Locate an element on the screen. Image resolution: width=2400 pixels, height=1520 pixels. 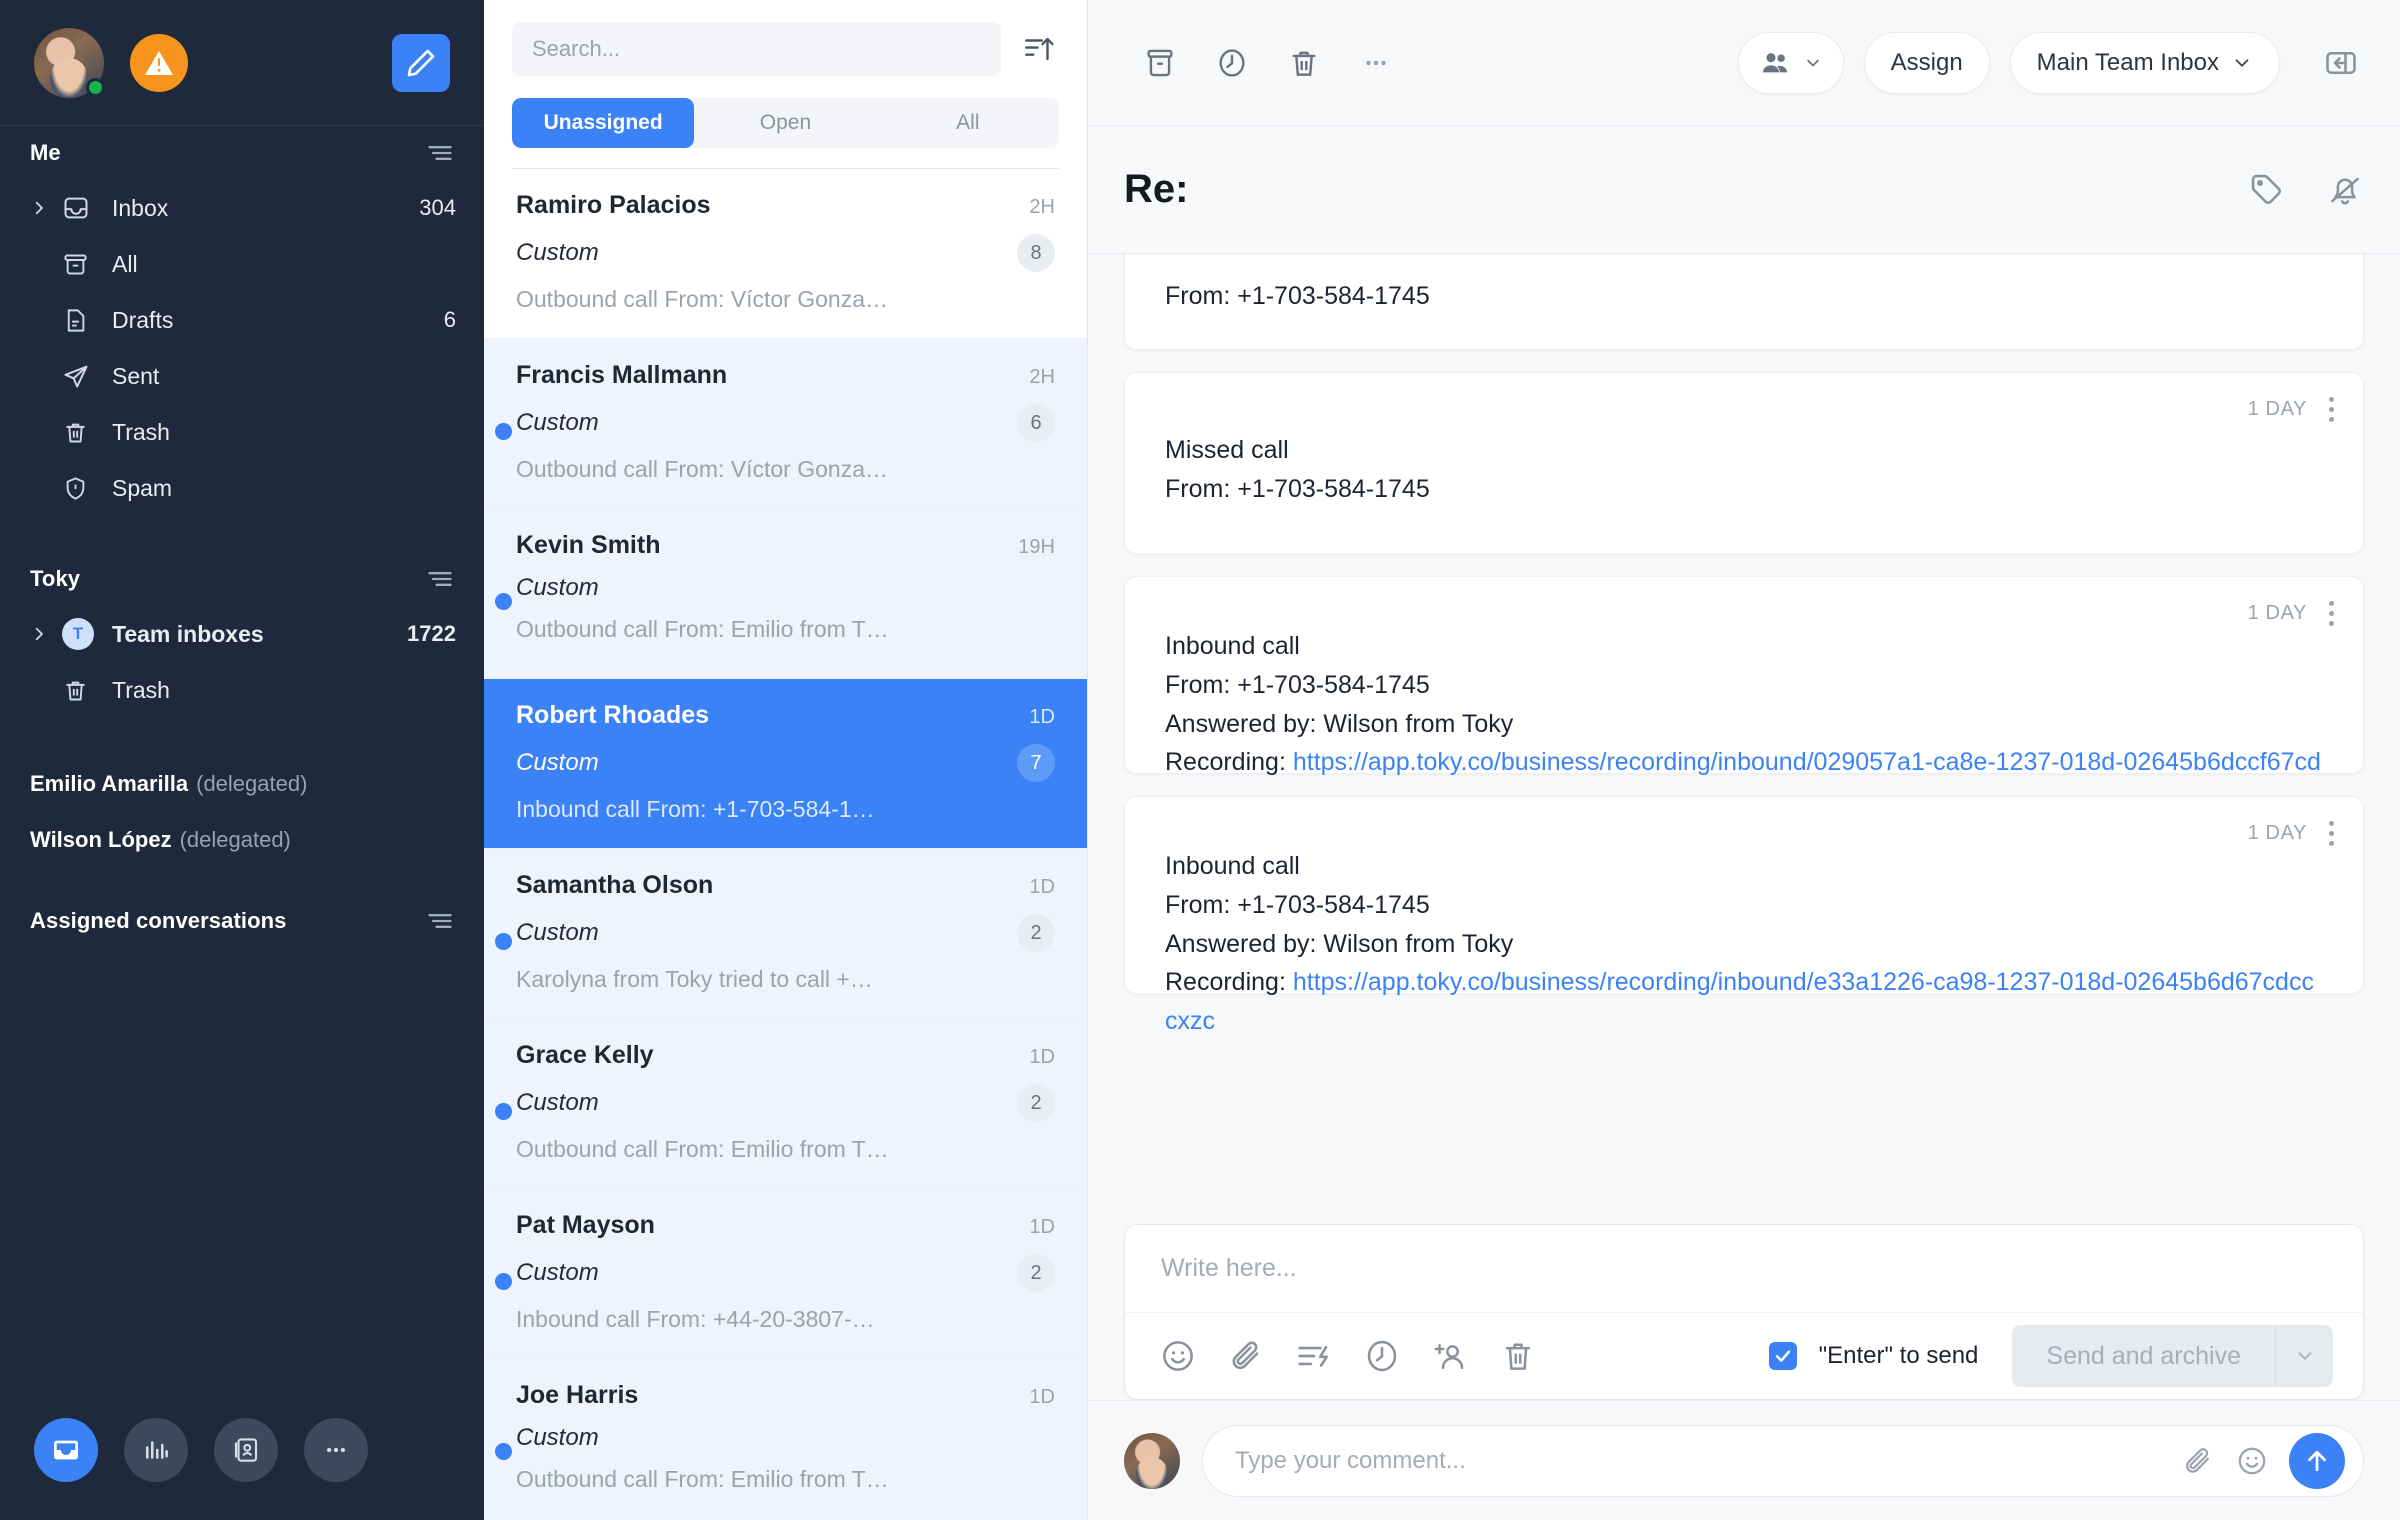
conversation-time: 2H is located at coordinates (1042, 377).